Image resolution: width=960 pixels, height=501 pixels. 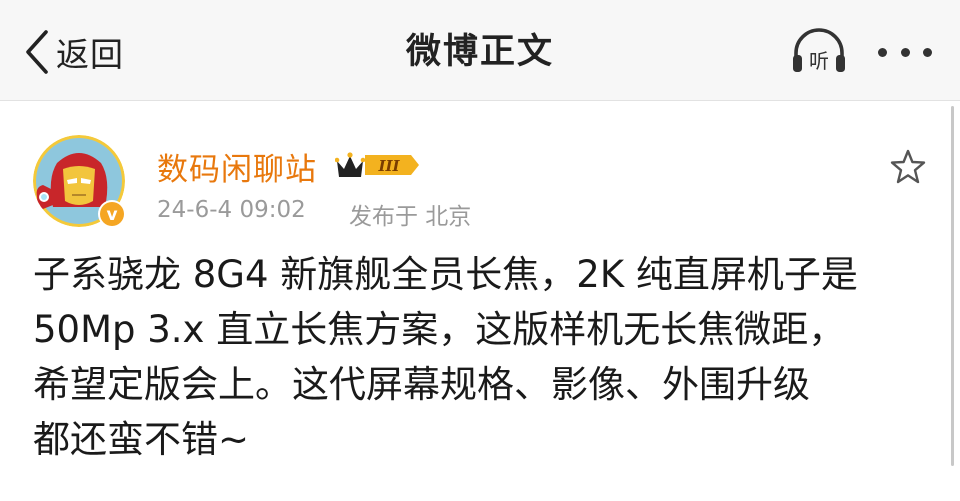 I want to click on star-outline-icon, so click(x=908, y=166).